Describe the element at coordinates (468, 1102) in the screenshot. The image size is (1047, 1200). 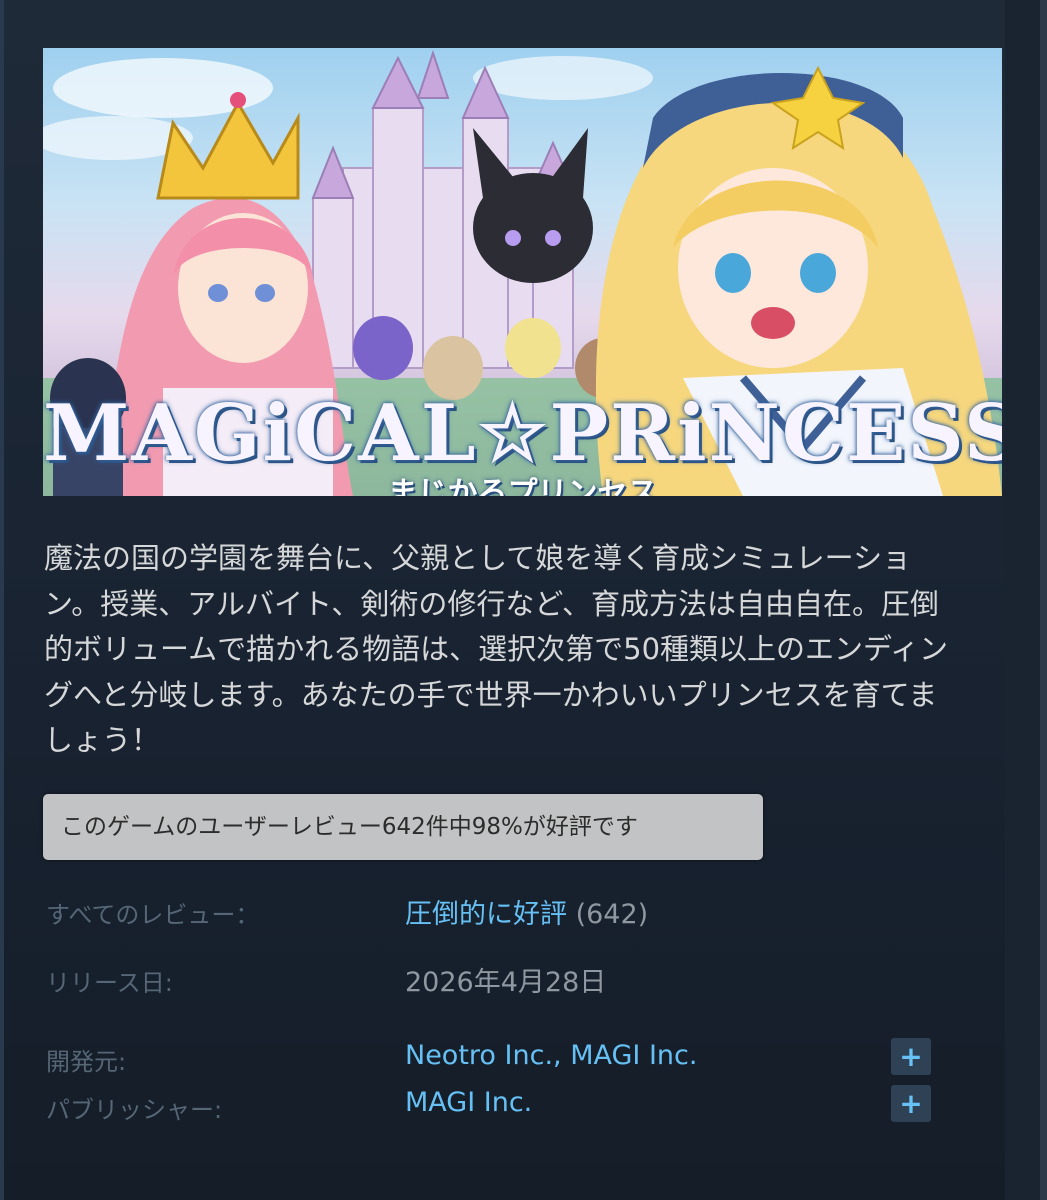
I see `publisher-link: MAGI Inc.` at that location.